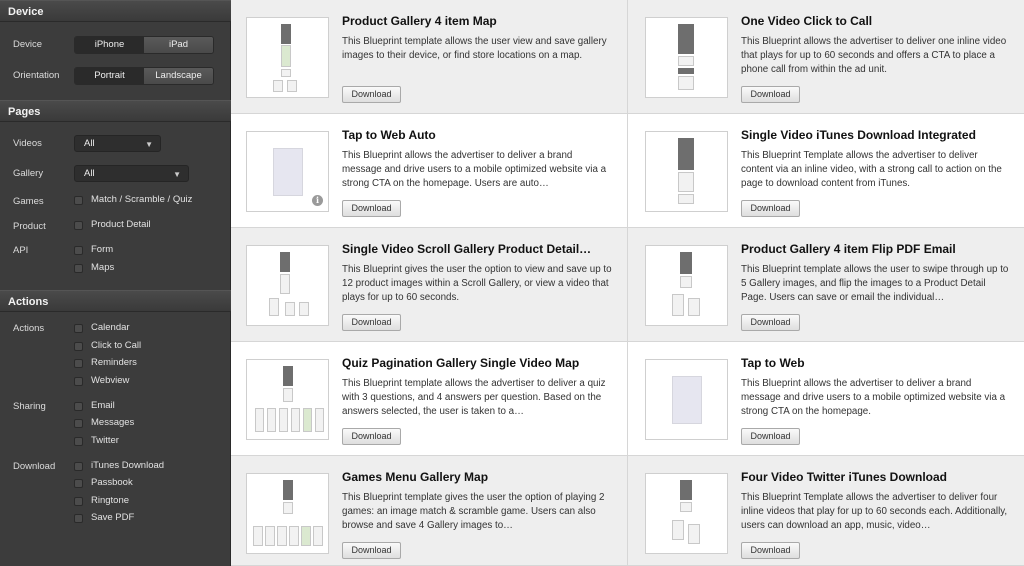 This screenshot has height=566, width=1024. Describe the element at coordinates (121, 224) in the screenshot. I see `product-detail-checkbox-label: Product Detail` at that location.